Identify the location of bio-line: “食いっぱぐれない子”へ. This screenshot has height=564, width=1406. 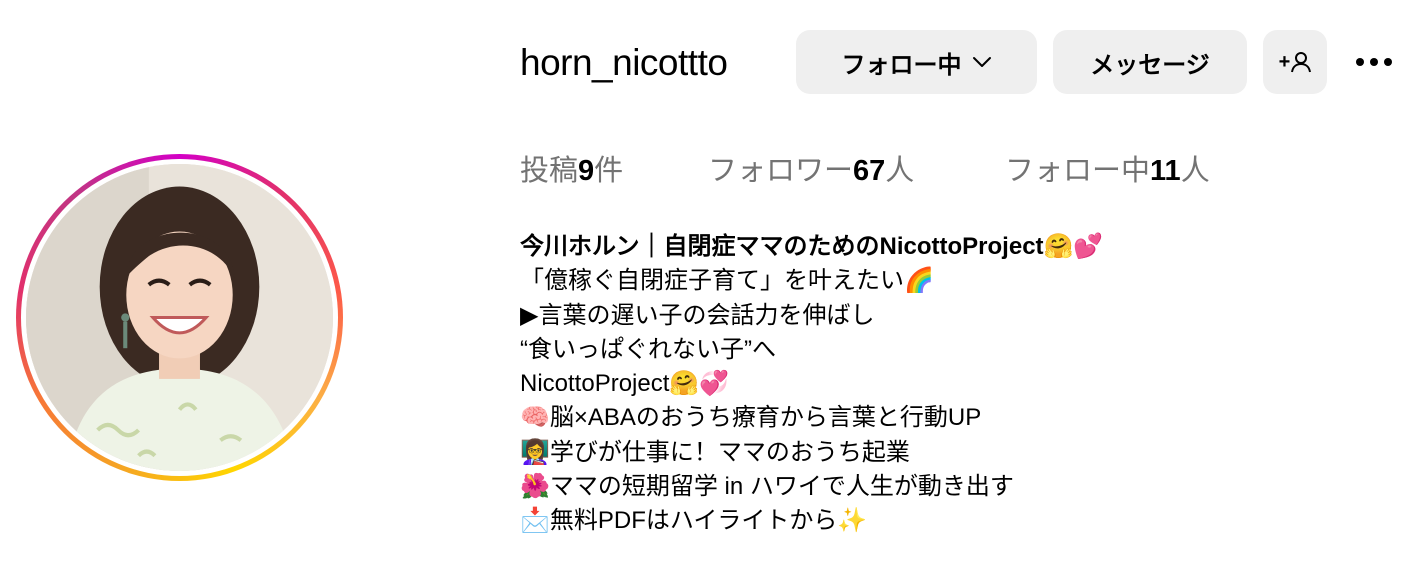
(648, 349).